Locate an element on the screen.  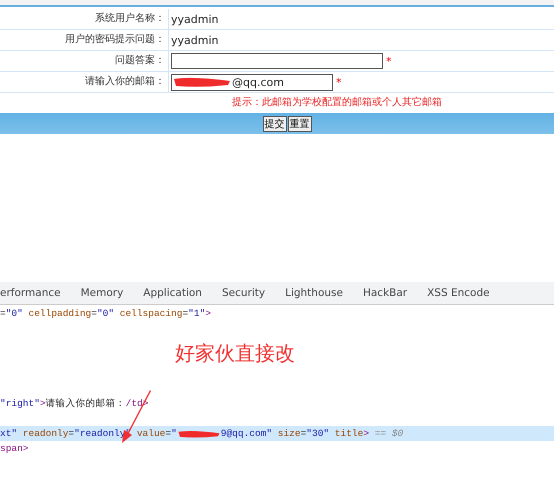
field-label: 请输入你的邮箱： is located at coordinates (84, 82).